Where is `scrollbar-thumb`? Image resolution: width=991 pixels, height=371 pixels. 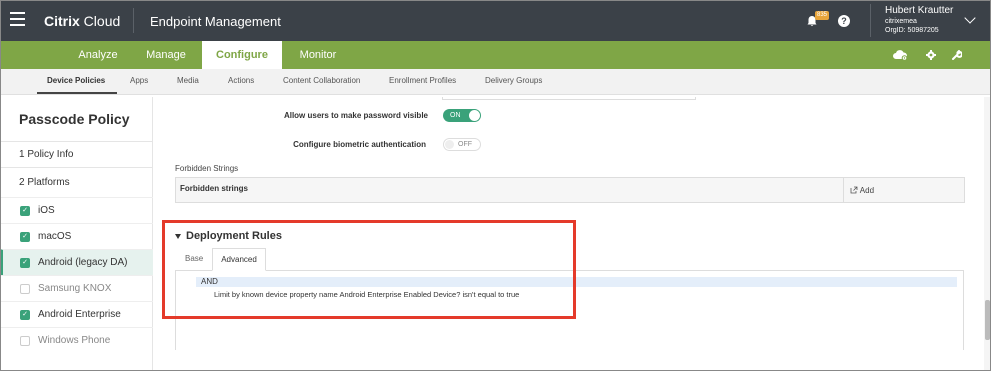
scrollbar-thumb is located at coordinates (987, 320).